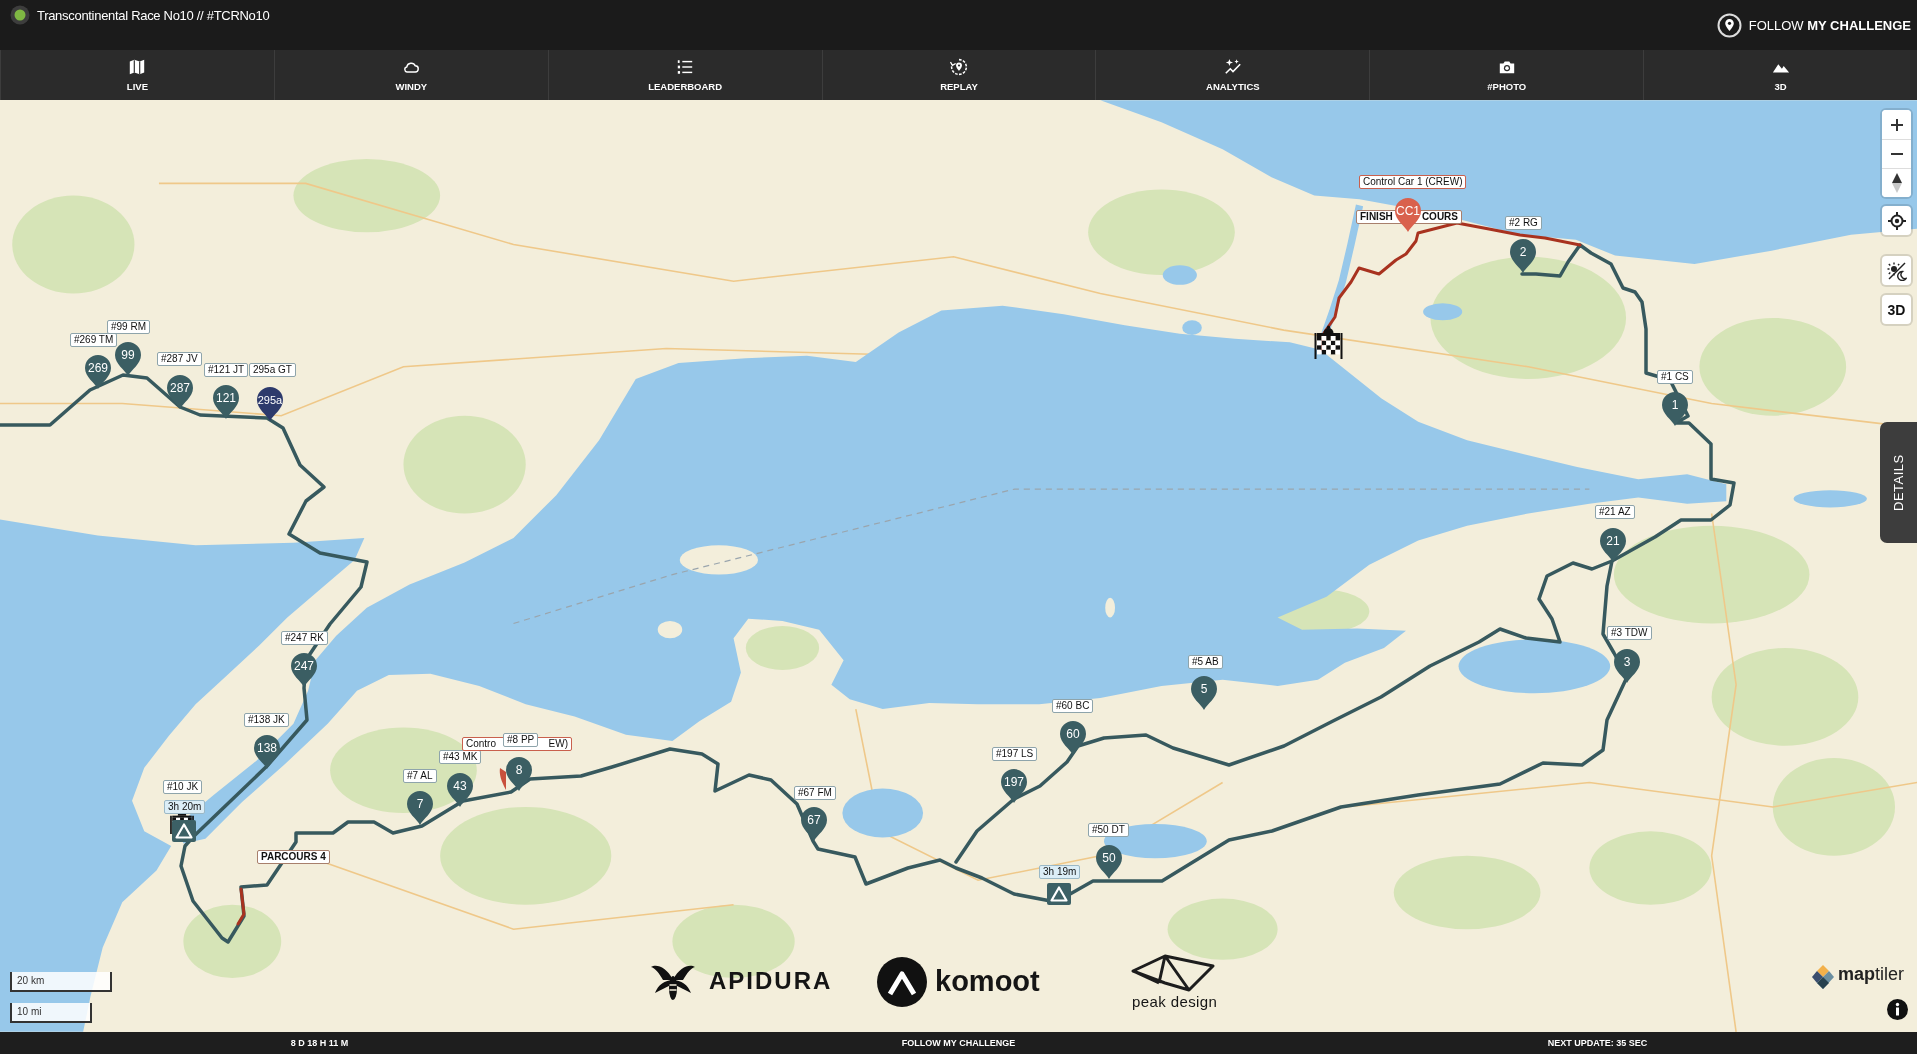 Image resolution: width=1917 pixels, height=1054 pixels. Describe the element at coordinates (902, 982) in the screenshot. I see `peak-circle-icon` at that location.